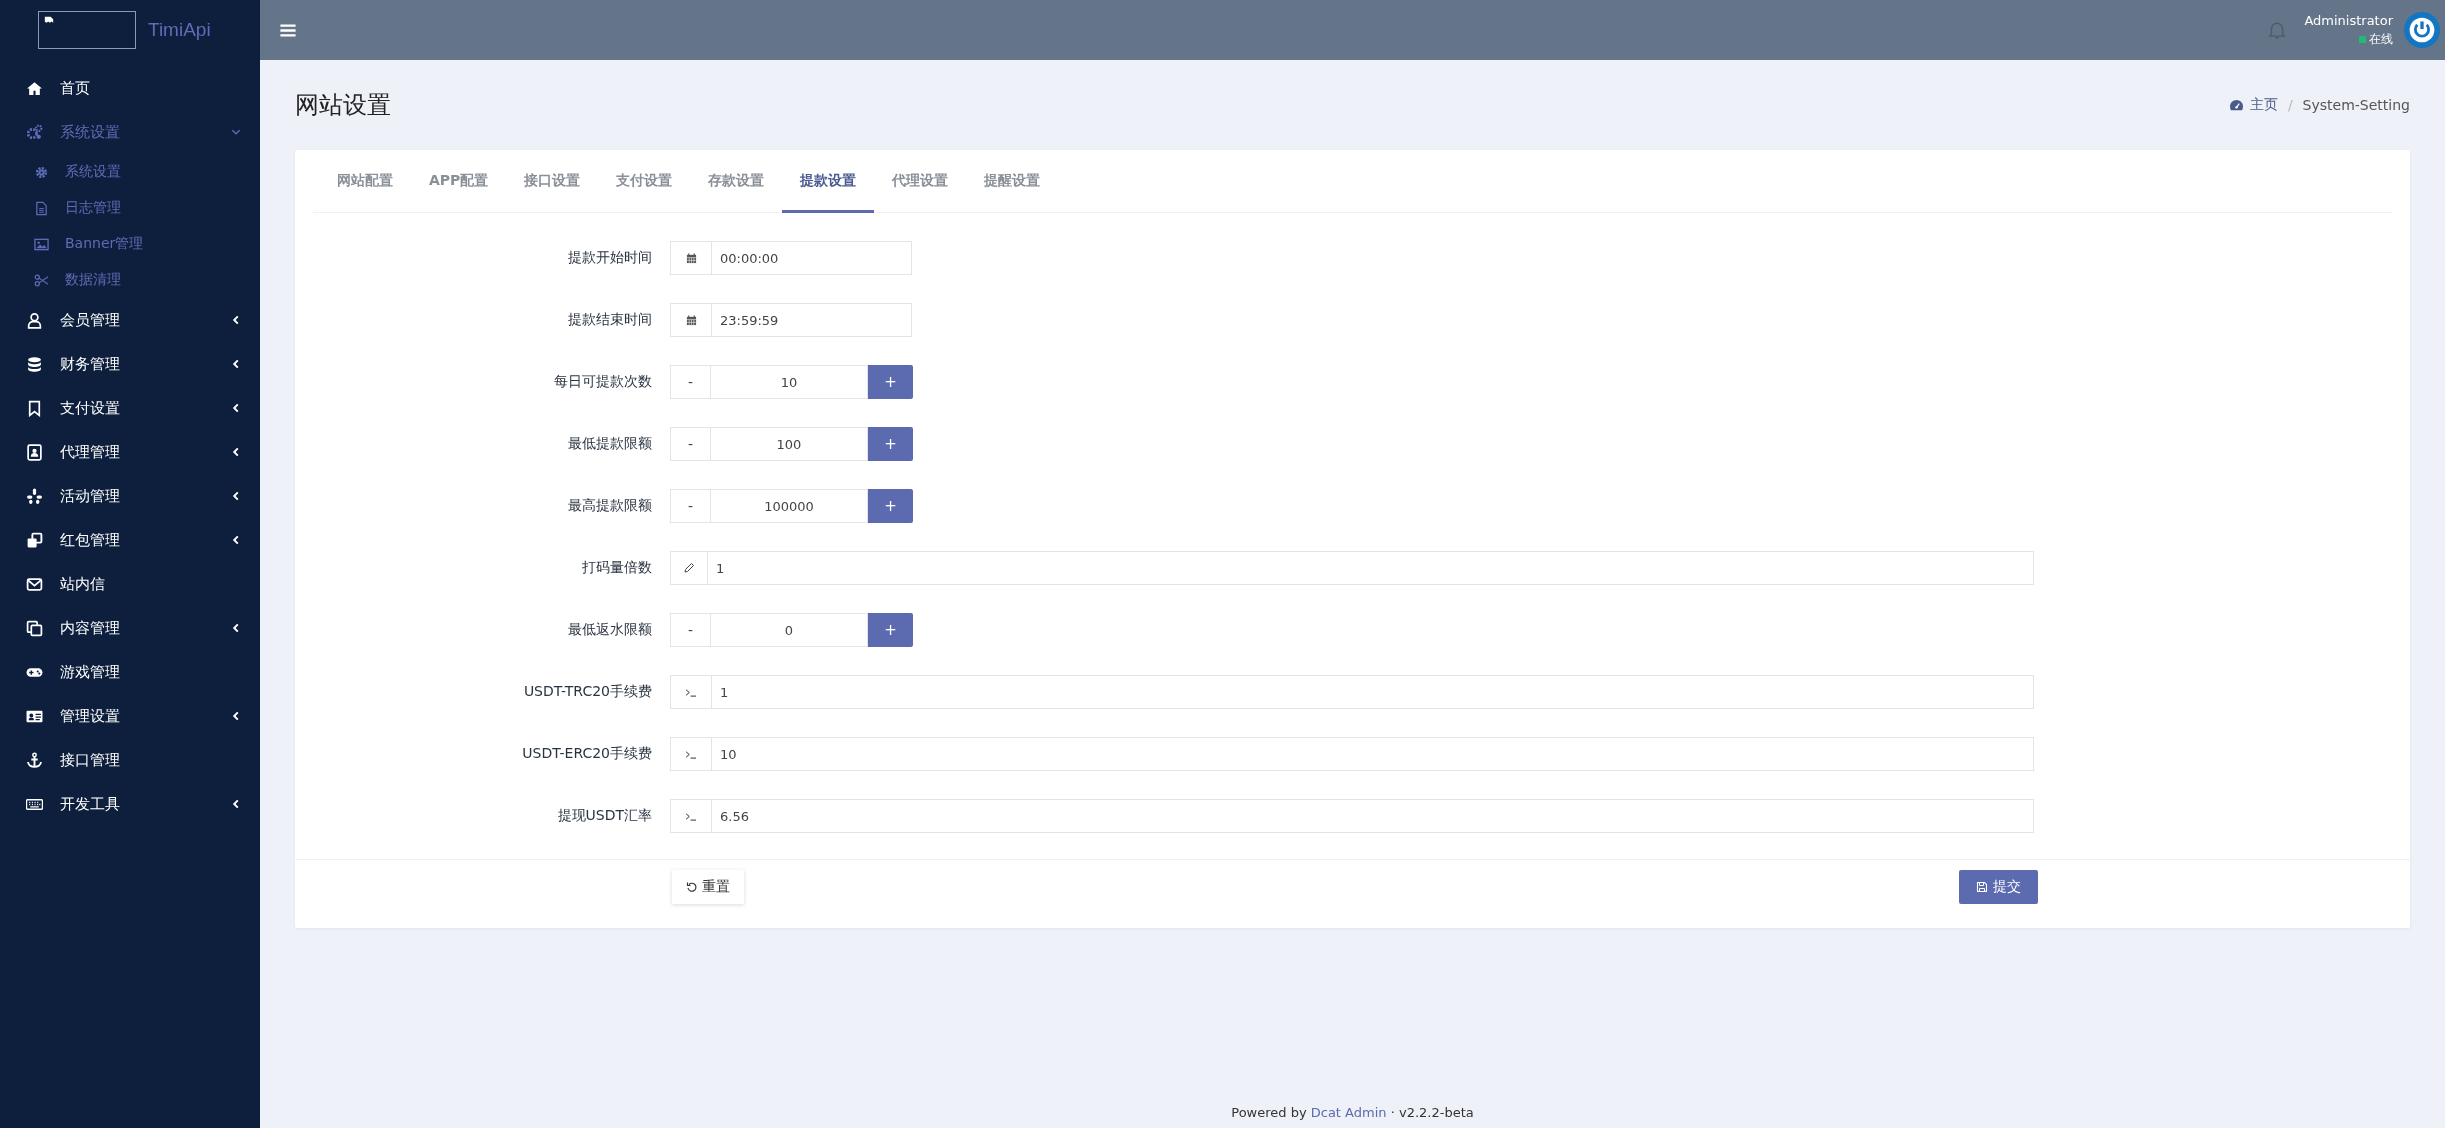  What do you see at coordinates (130, 760) in the screenshot?
I see `sidebar-item: 接口管理` at bounding box center [130, 760].